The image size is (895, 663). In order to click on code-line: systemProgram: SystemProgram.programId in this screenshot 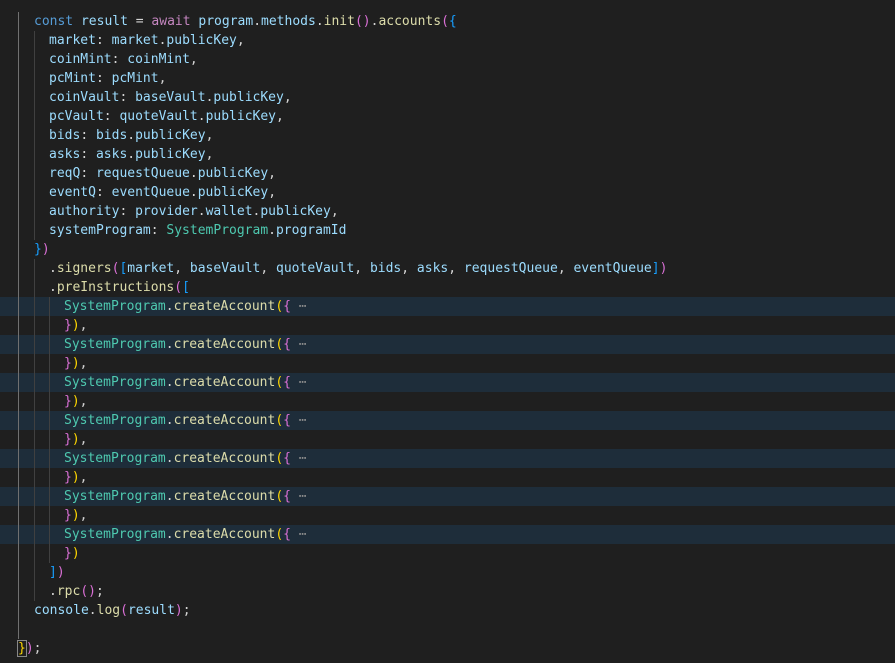, I will do `click(447, 230)`.